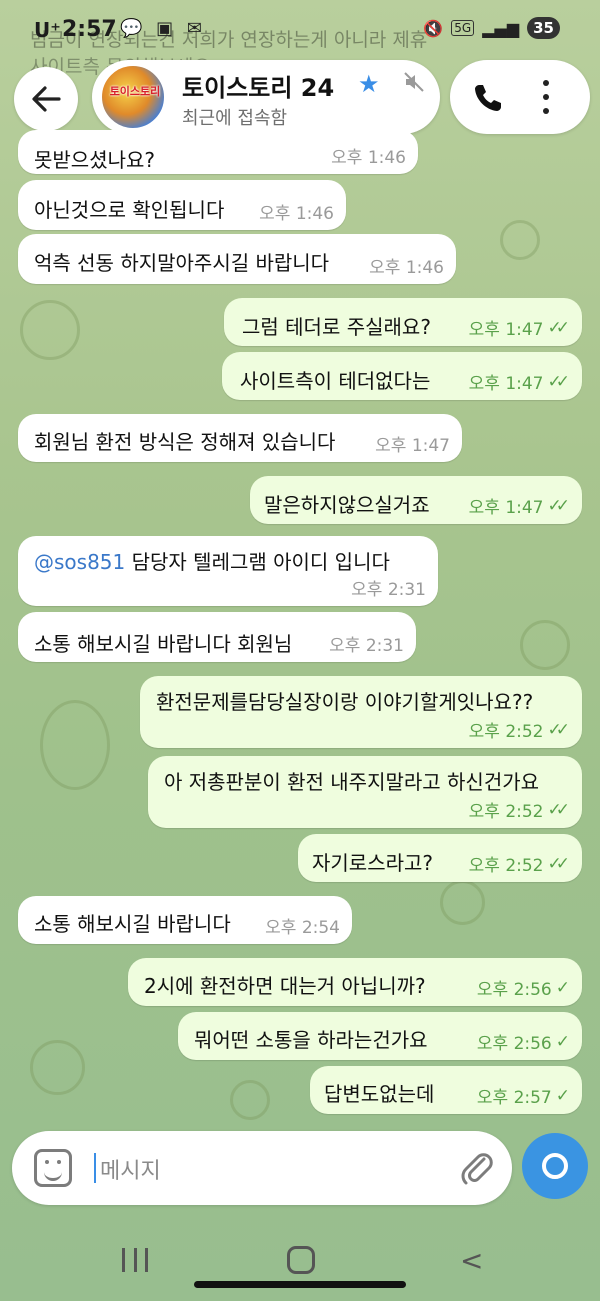 The image size is (600, 1301). I want to click on carrier-label: U⁺, so click(47, 30).